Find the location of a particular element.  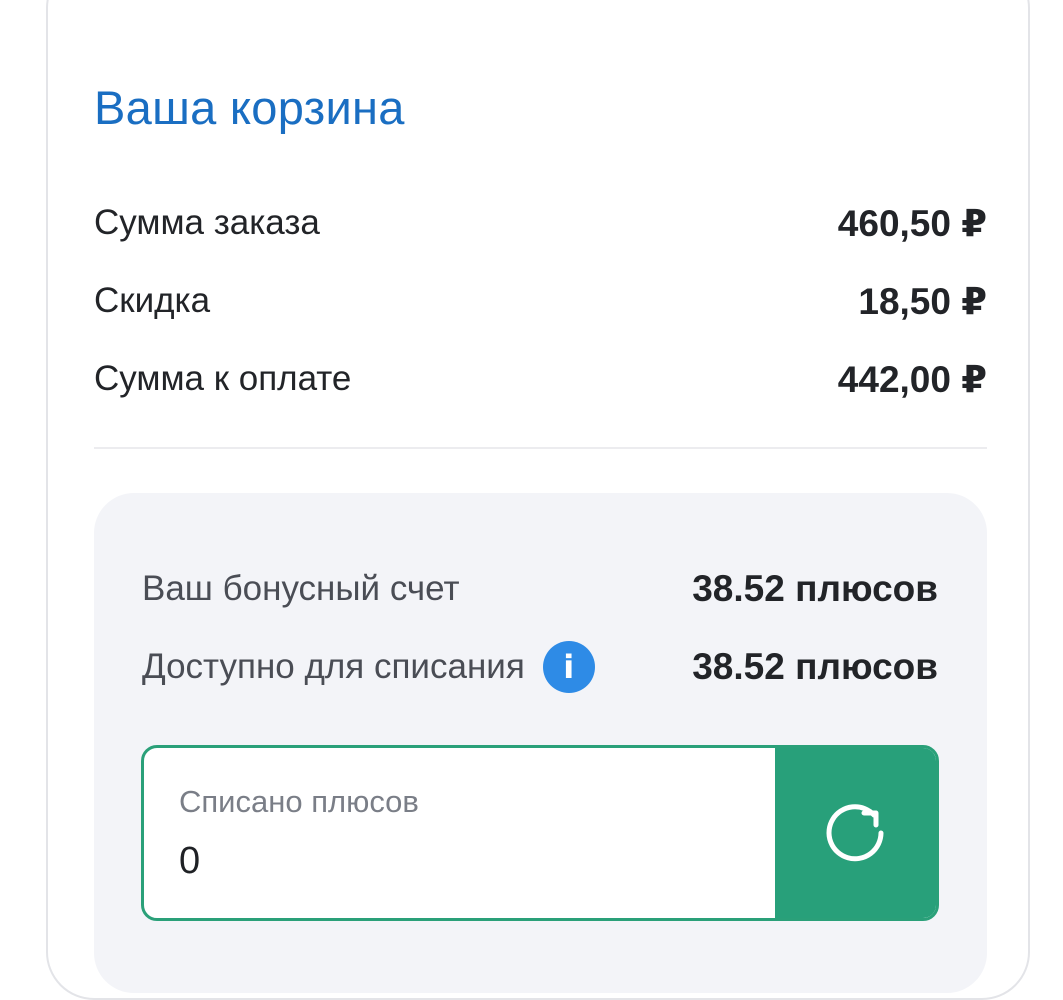

refresh-button is located at coordinates (855, 833).